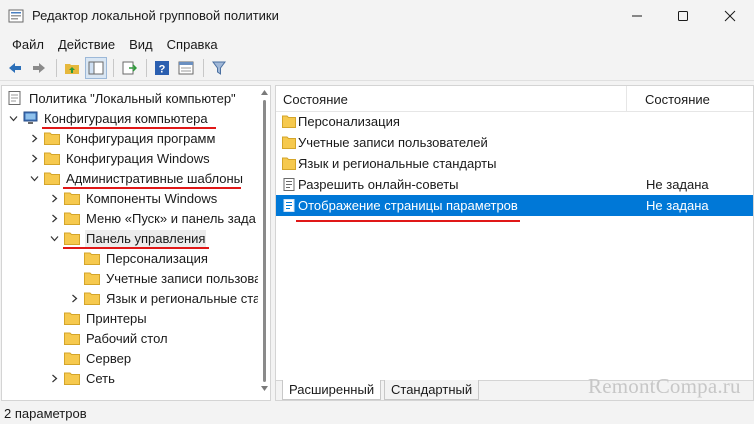  I want to click on minimize-icon, so click(637, 16).